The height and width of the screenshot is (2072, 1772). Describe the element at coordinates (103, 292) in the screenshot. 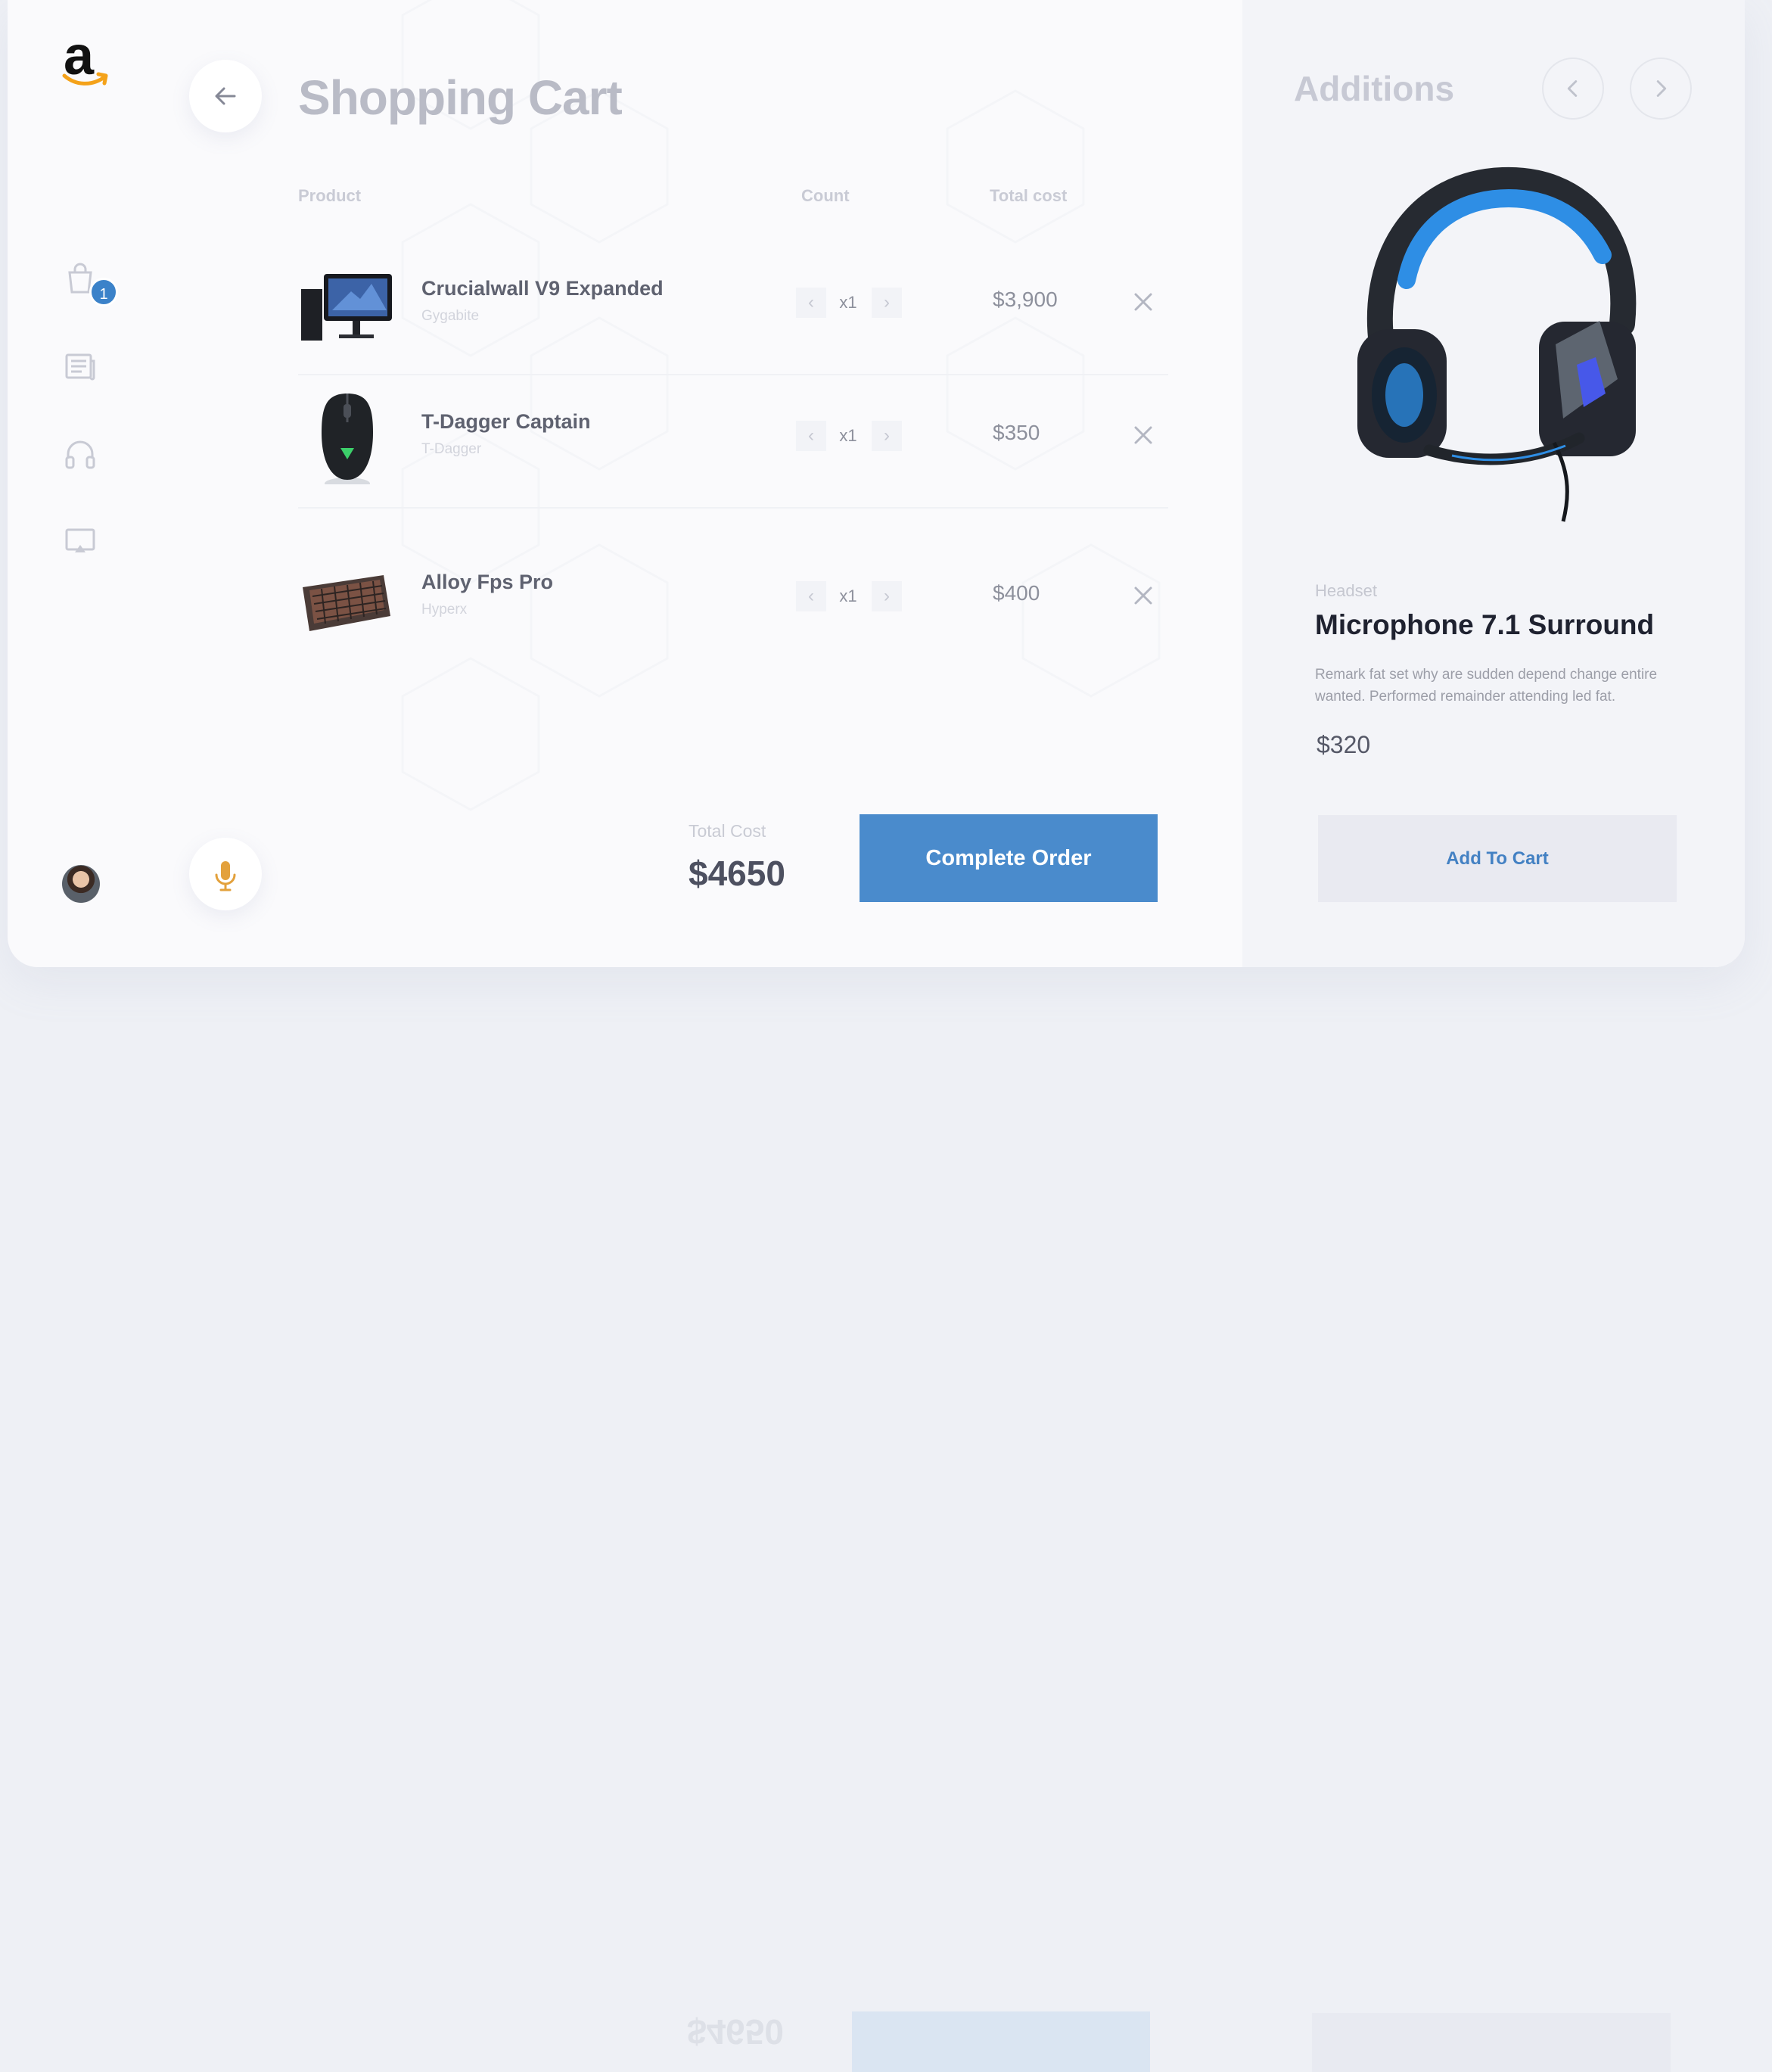

I see `cart-badge: 1` at that location.